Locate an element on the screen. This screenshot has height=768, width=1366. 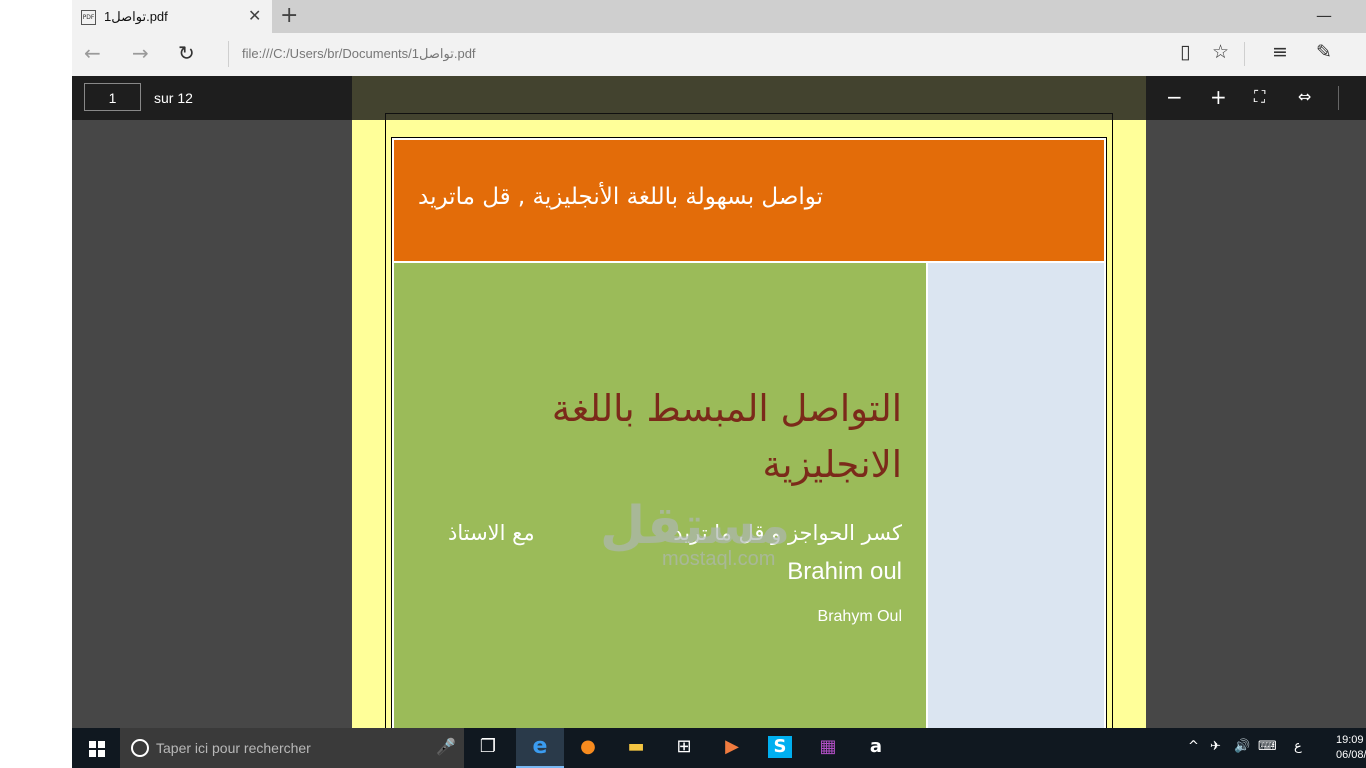
pdf-icon: PDF is located at coordinates (88, 17).